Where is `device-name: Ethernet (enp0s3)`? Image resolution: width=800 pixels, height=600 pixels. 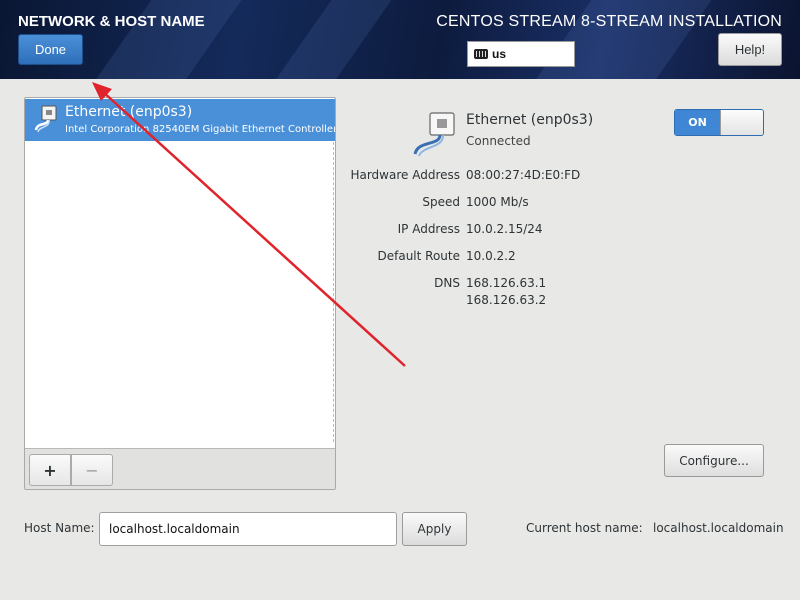 device-name: Ethernet (enp0s3) is located at coordinates (129, 112).